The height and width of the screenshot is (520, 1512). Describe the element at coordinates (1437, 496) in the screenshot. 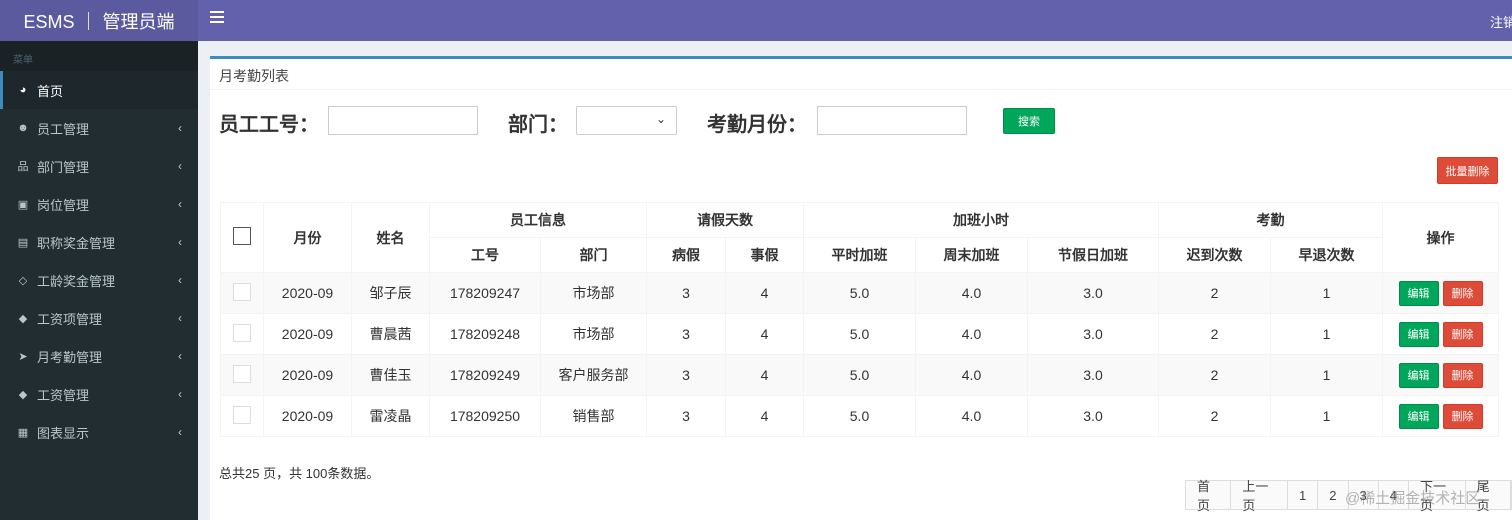

I see `pagination-item: 下一页` at that location.